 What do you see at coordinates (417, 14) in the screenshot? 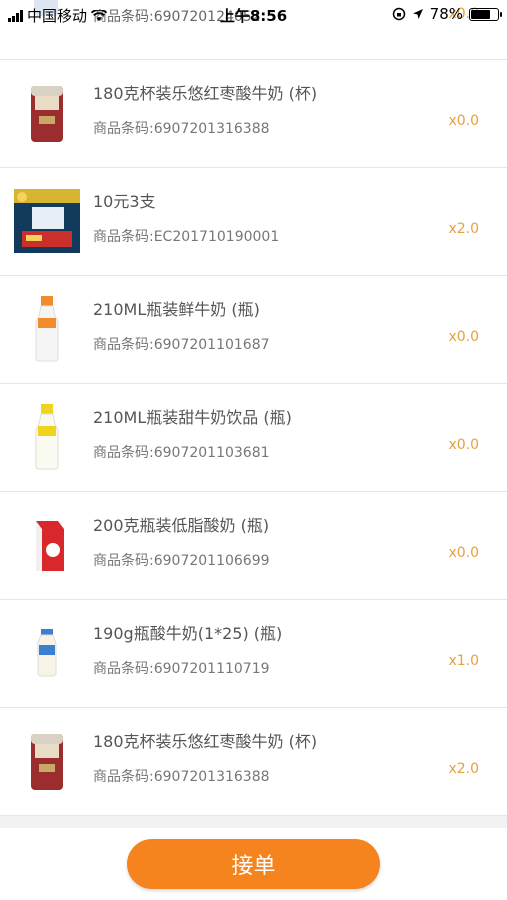
I see `location-icon` at bounding box center [417, 14].